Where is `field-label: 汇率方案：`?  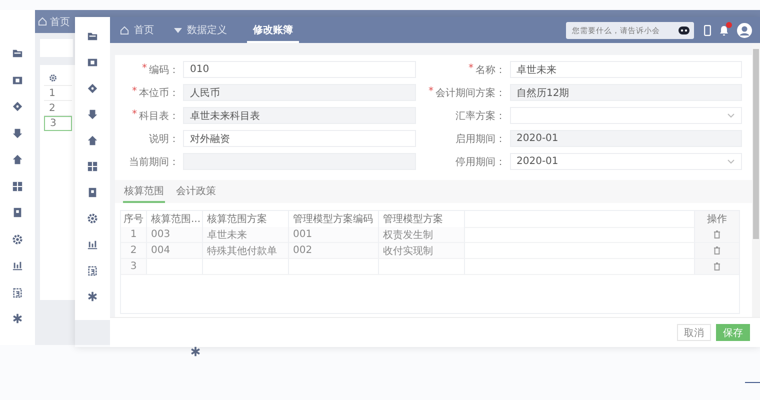 field-label: 汇率方案： is located at coordinates (481, 116).